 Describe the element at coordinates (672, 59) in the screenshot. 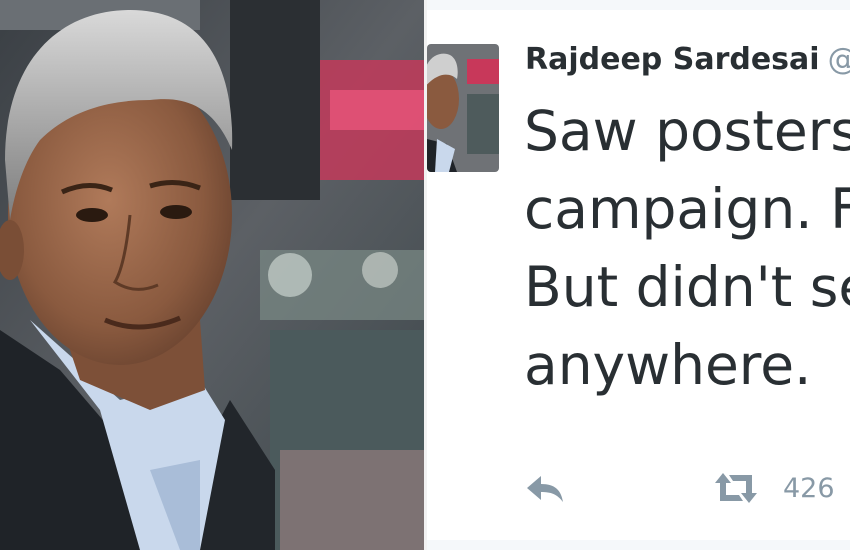

I see `author-name: Rajdeep Sardesai` at that location.